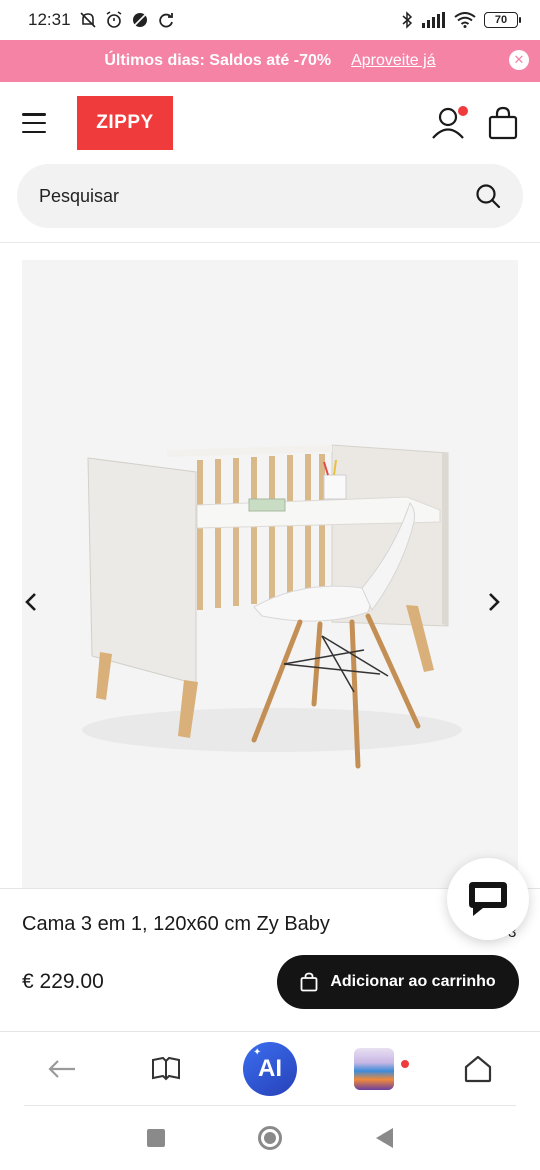 The width and height of the screenshot is (540, 1170). I want to click on ai-assistant-icon: ✦ AI, so click(270, 1069).